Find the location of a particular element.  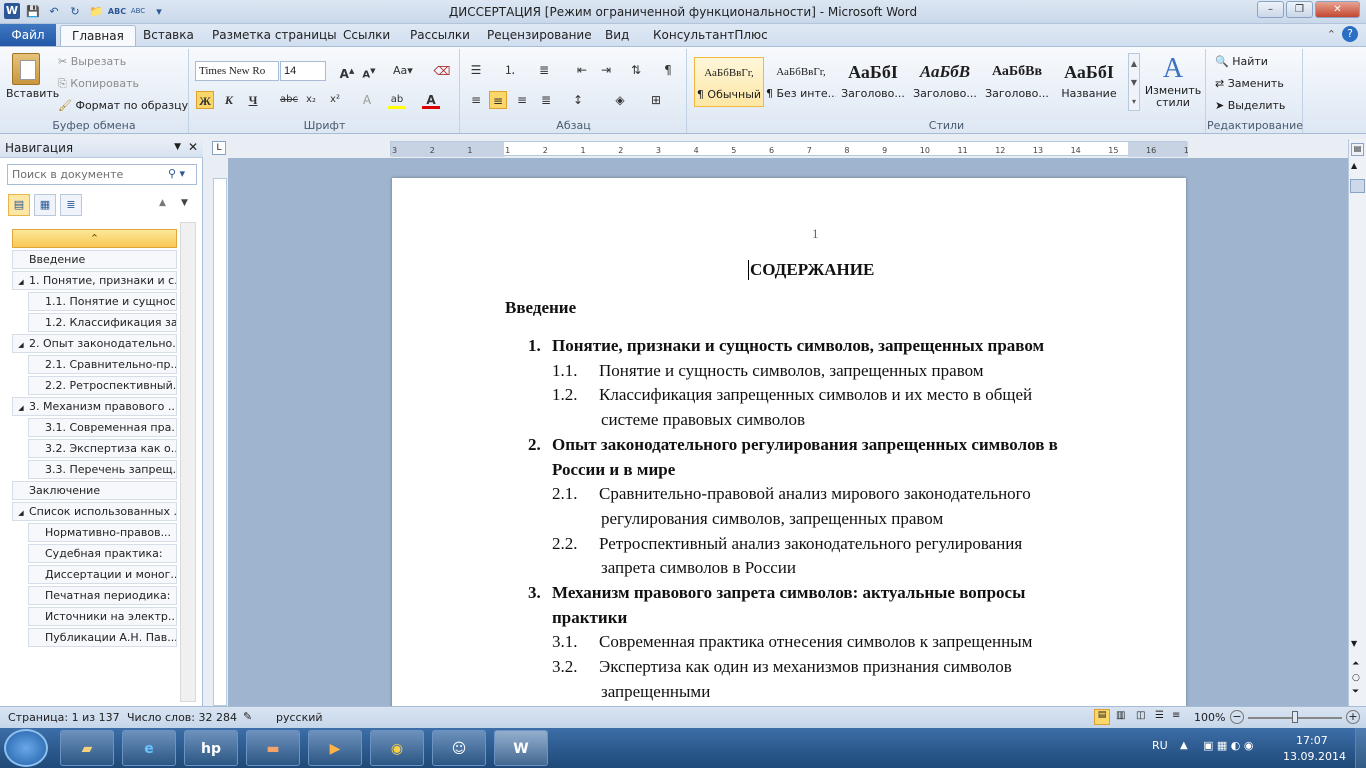

language-status: русский is located at coordinates (299, 717).